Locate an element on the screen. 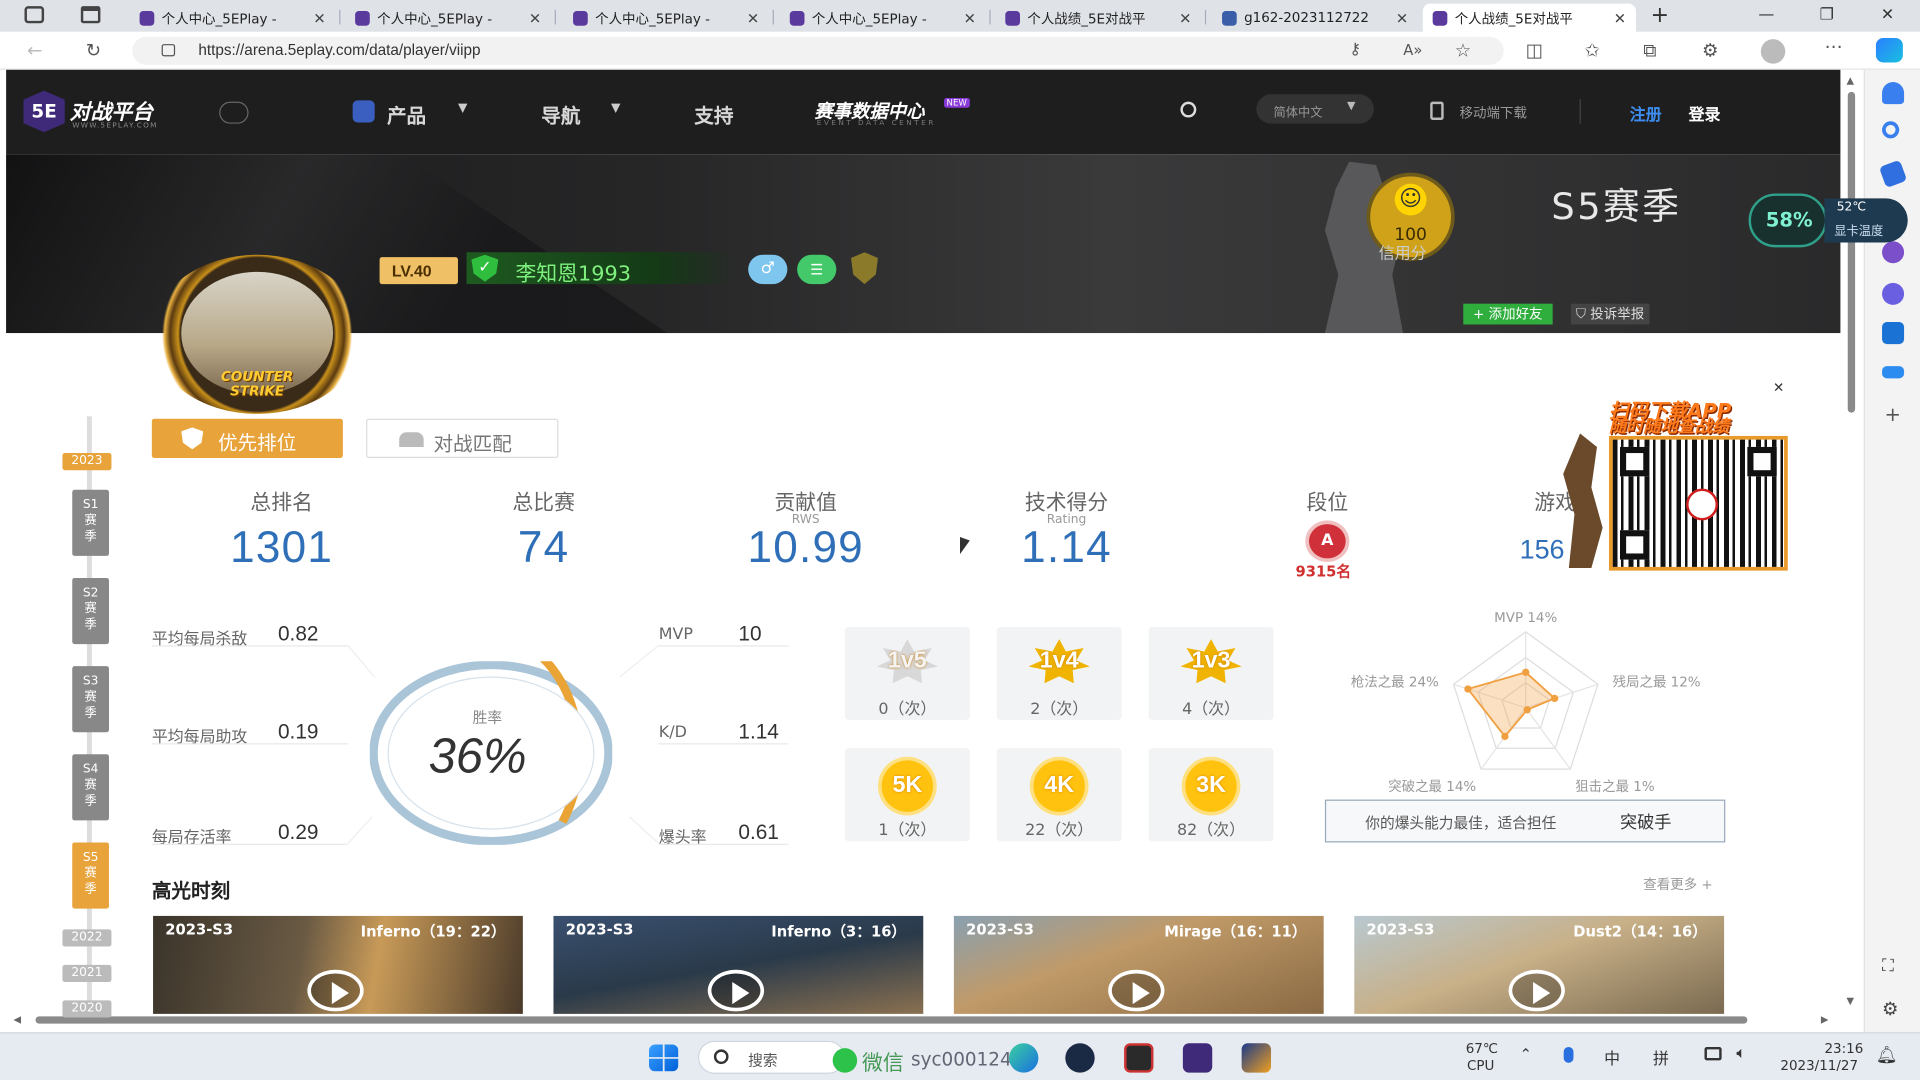 Image resolution: width=1920 pixels, height=1080 pixels. back-icon: ← is located at coordinates (34, 50).